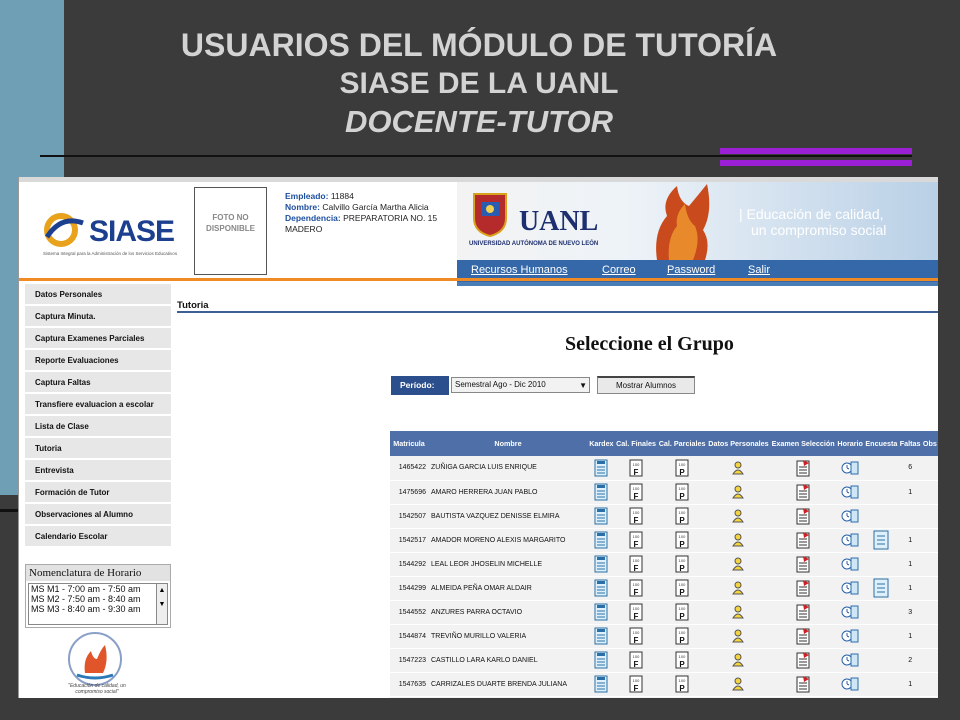 This screenshot has width=960, height=720. What do you see at coordinates (98, 338) in the screenshot?
I see `menu-item-captura-examenes: Captura Examenes Parciales` at bounding box center [98, 338].